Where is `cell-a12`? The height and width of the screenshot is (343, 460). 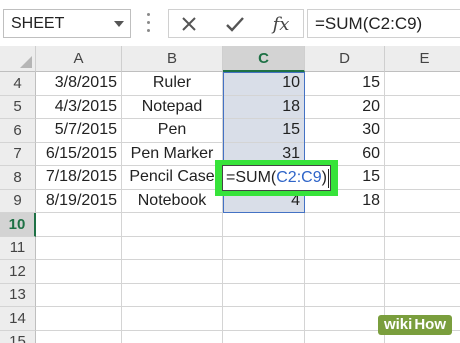 cell-a12 is located at coordinates (79, 272).